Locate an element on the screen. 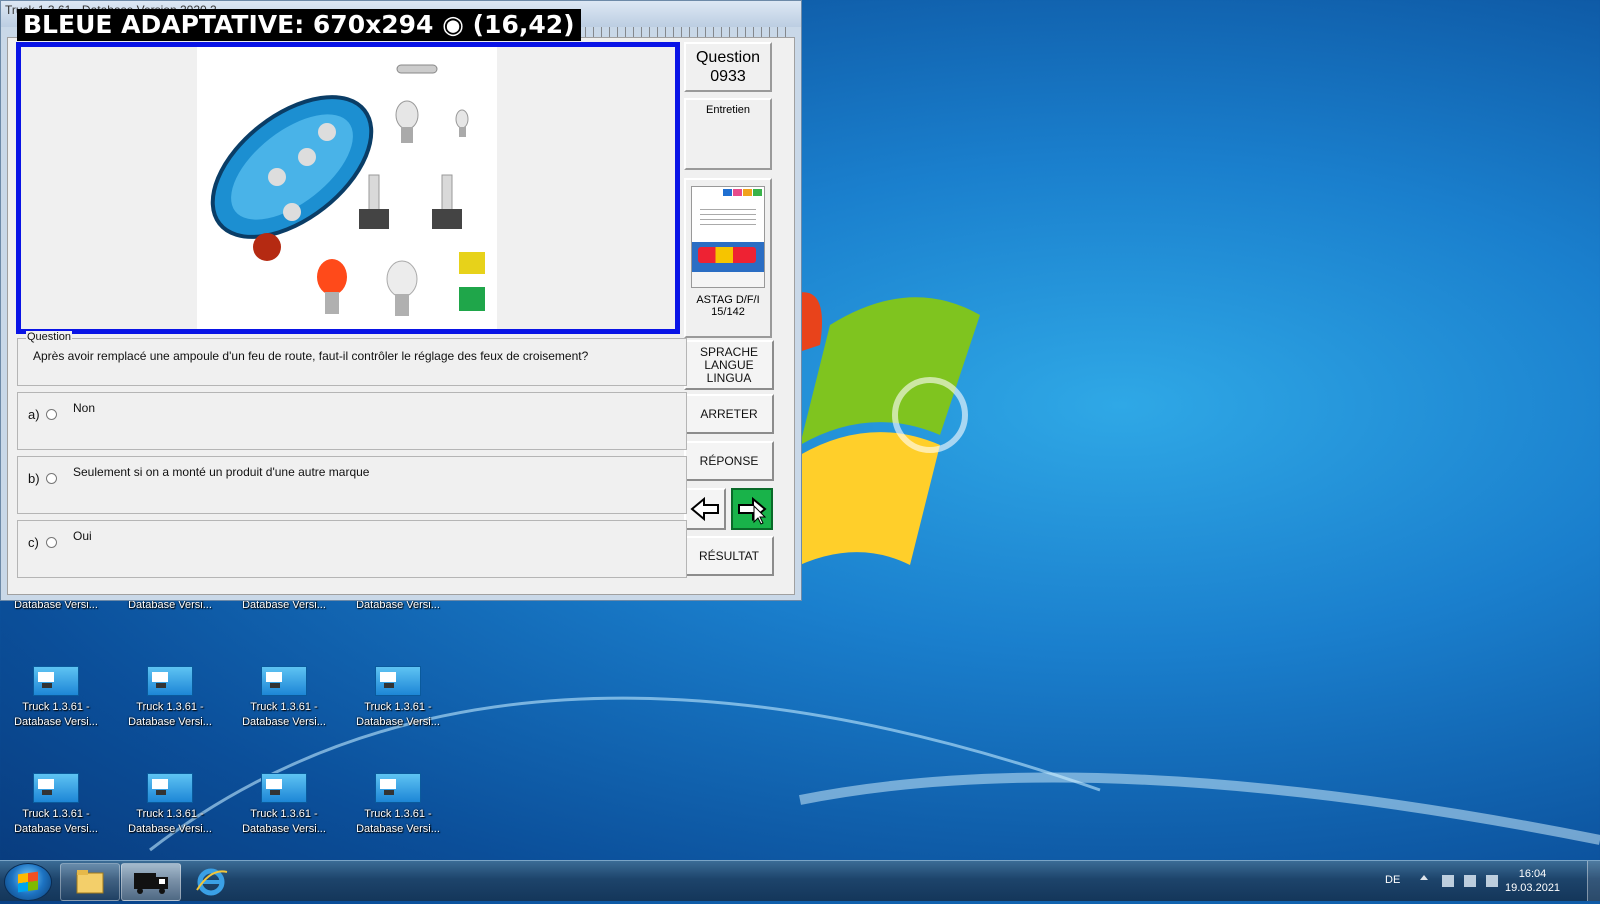 Image resolution: width=1600 pixels, height=904 pixels. book-panel: ASTAG D/F/I 15/142 is located at coordinates (728, 258).